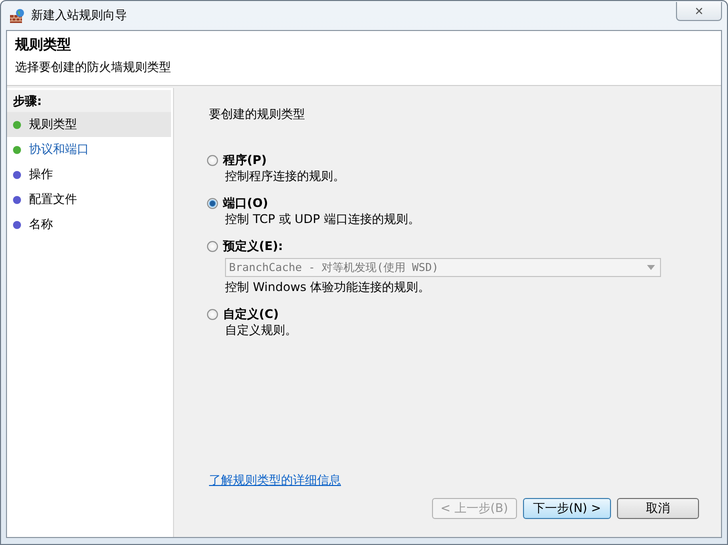 The height and width of the screenshot is (545, 728). I want to click on help-link: 了解规则类型的详细信息, so click(275, 480).